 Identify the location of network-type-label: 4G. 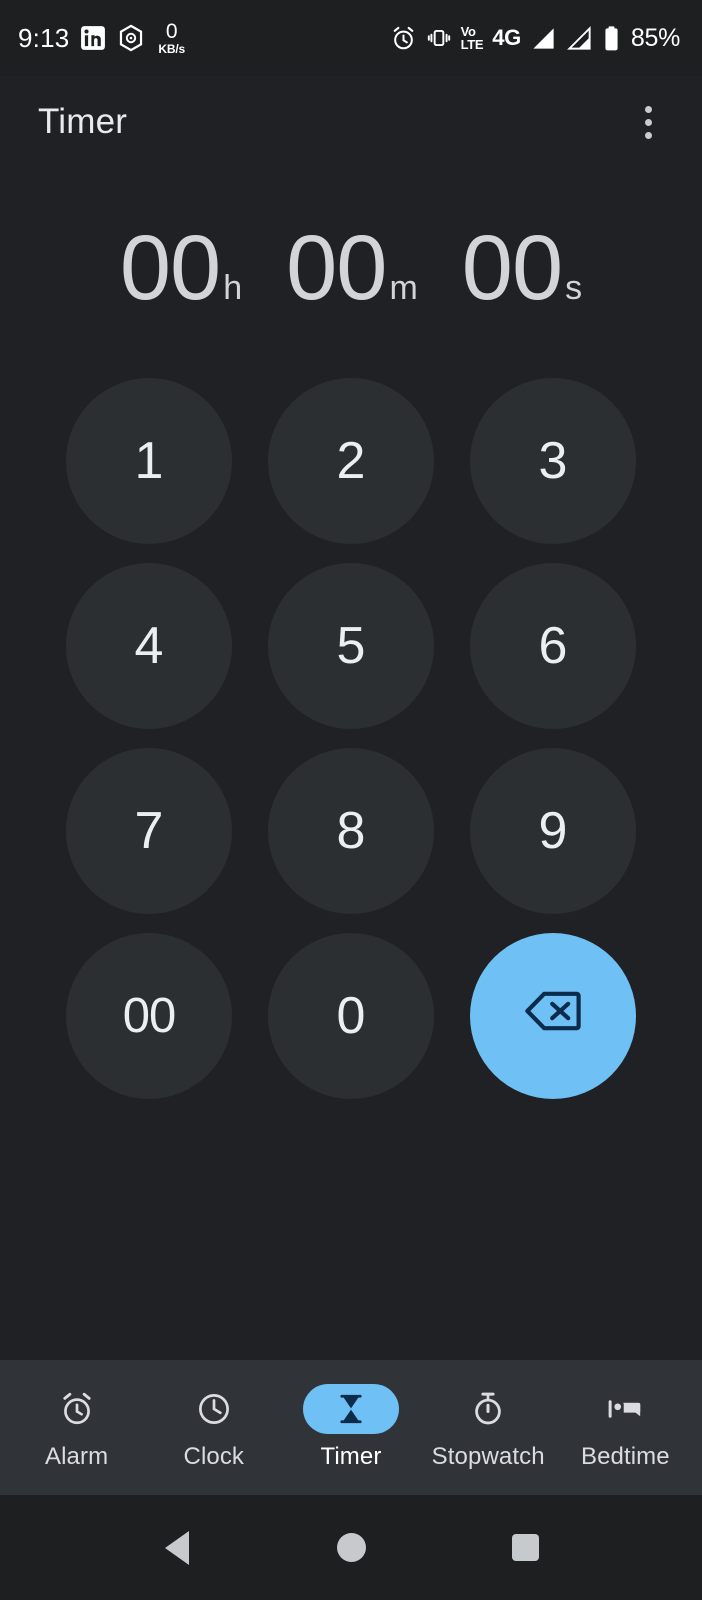
(506, 37).